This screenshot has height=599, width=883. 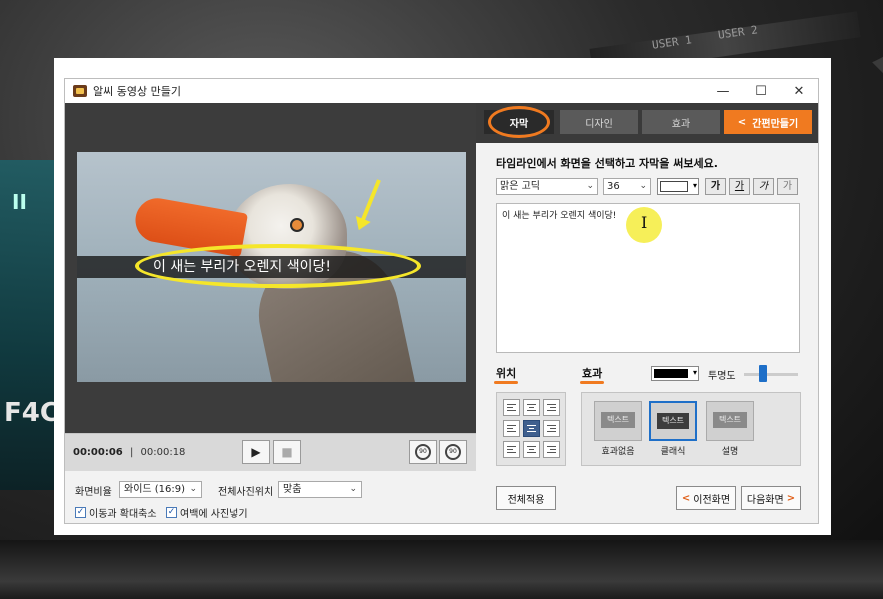 I want to click on margin-photo-checkbox: ✓ 여백에 사진넣기, so click(x=207, y=512).